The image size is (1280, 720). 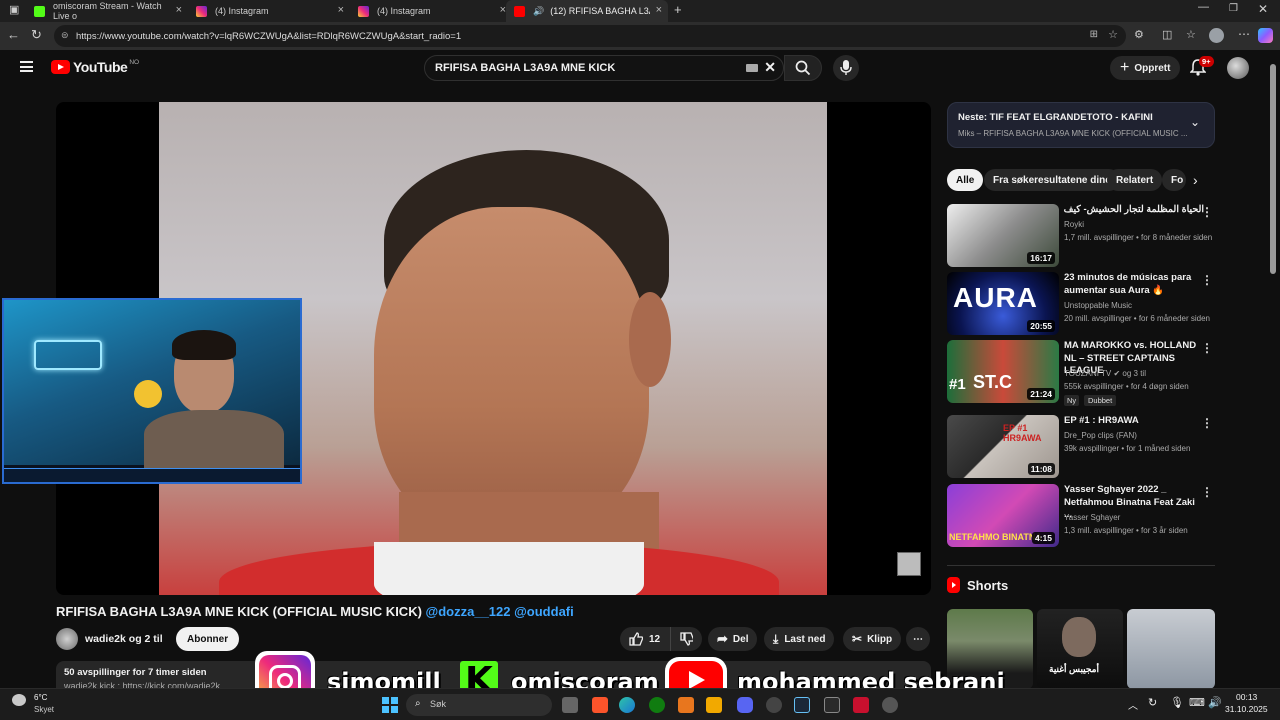 I want to click on channel-name: Unstoppable Music, so click(x=1098, y=305).